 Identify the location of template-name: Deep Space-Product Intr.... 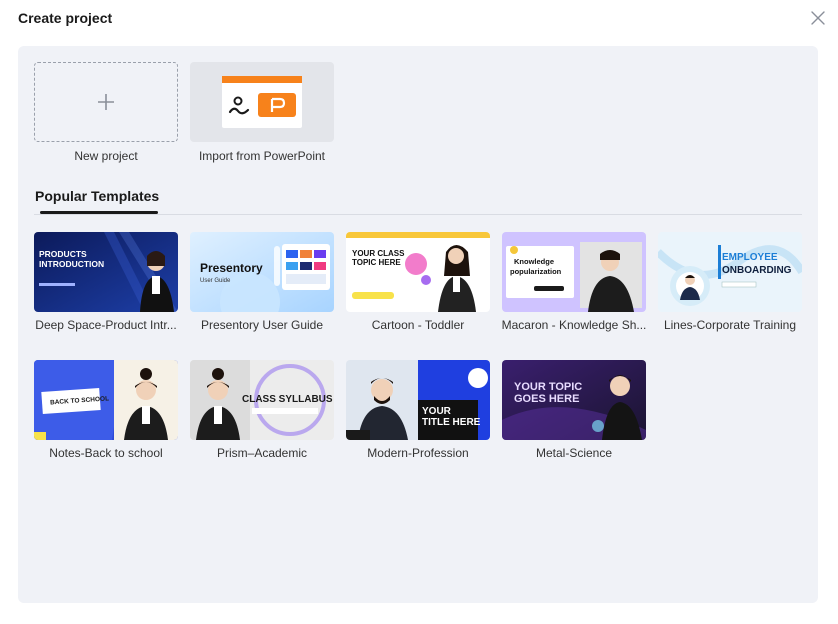
(106, 325).